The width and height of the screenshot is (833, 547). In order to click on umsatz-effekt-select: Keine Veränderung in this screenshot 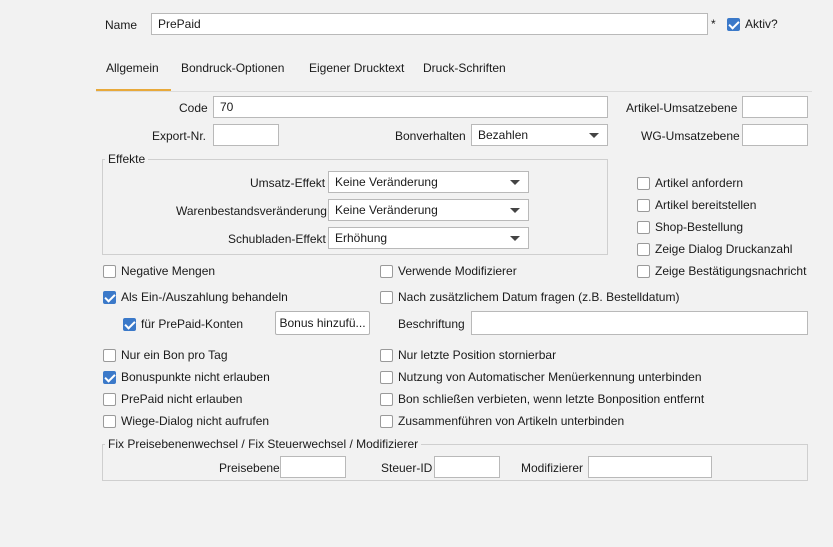, I will do `click(428, 182)`.